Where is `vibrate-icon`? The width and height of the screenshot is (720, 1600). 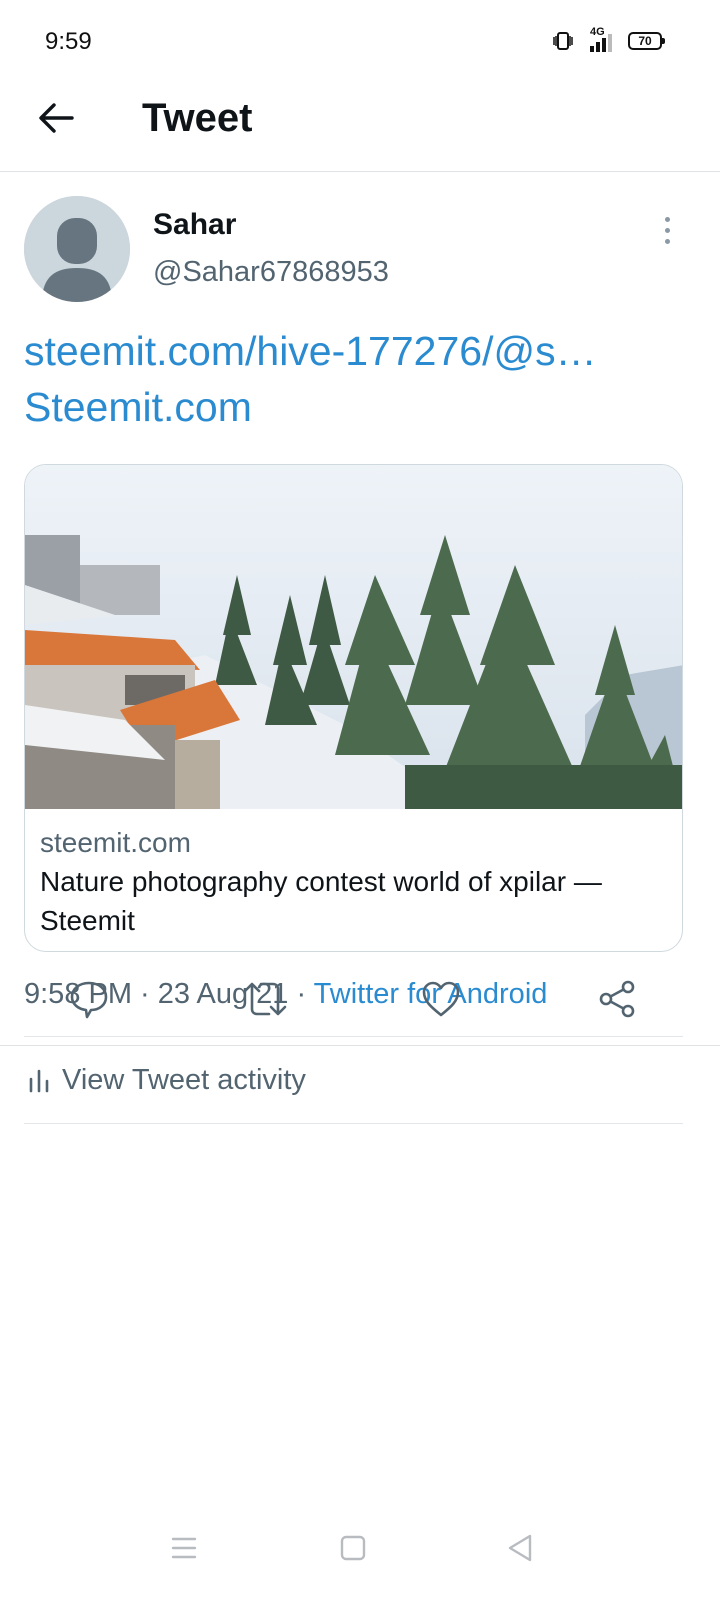 vibrate-icon is located at coordinates (563, 41).